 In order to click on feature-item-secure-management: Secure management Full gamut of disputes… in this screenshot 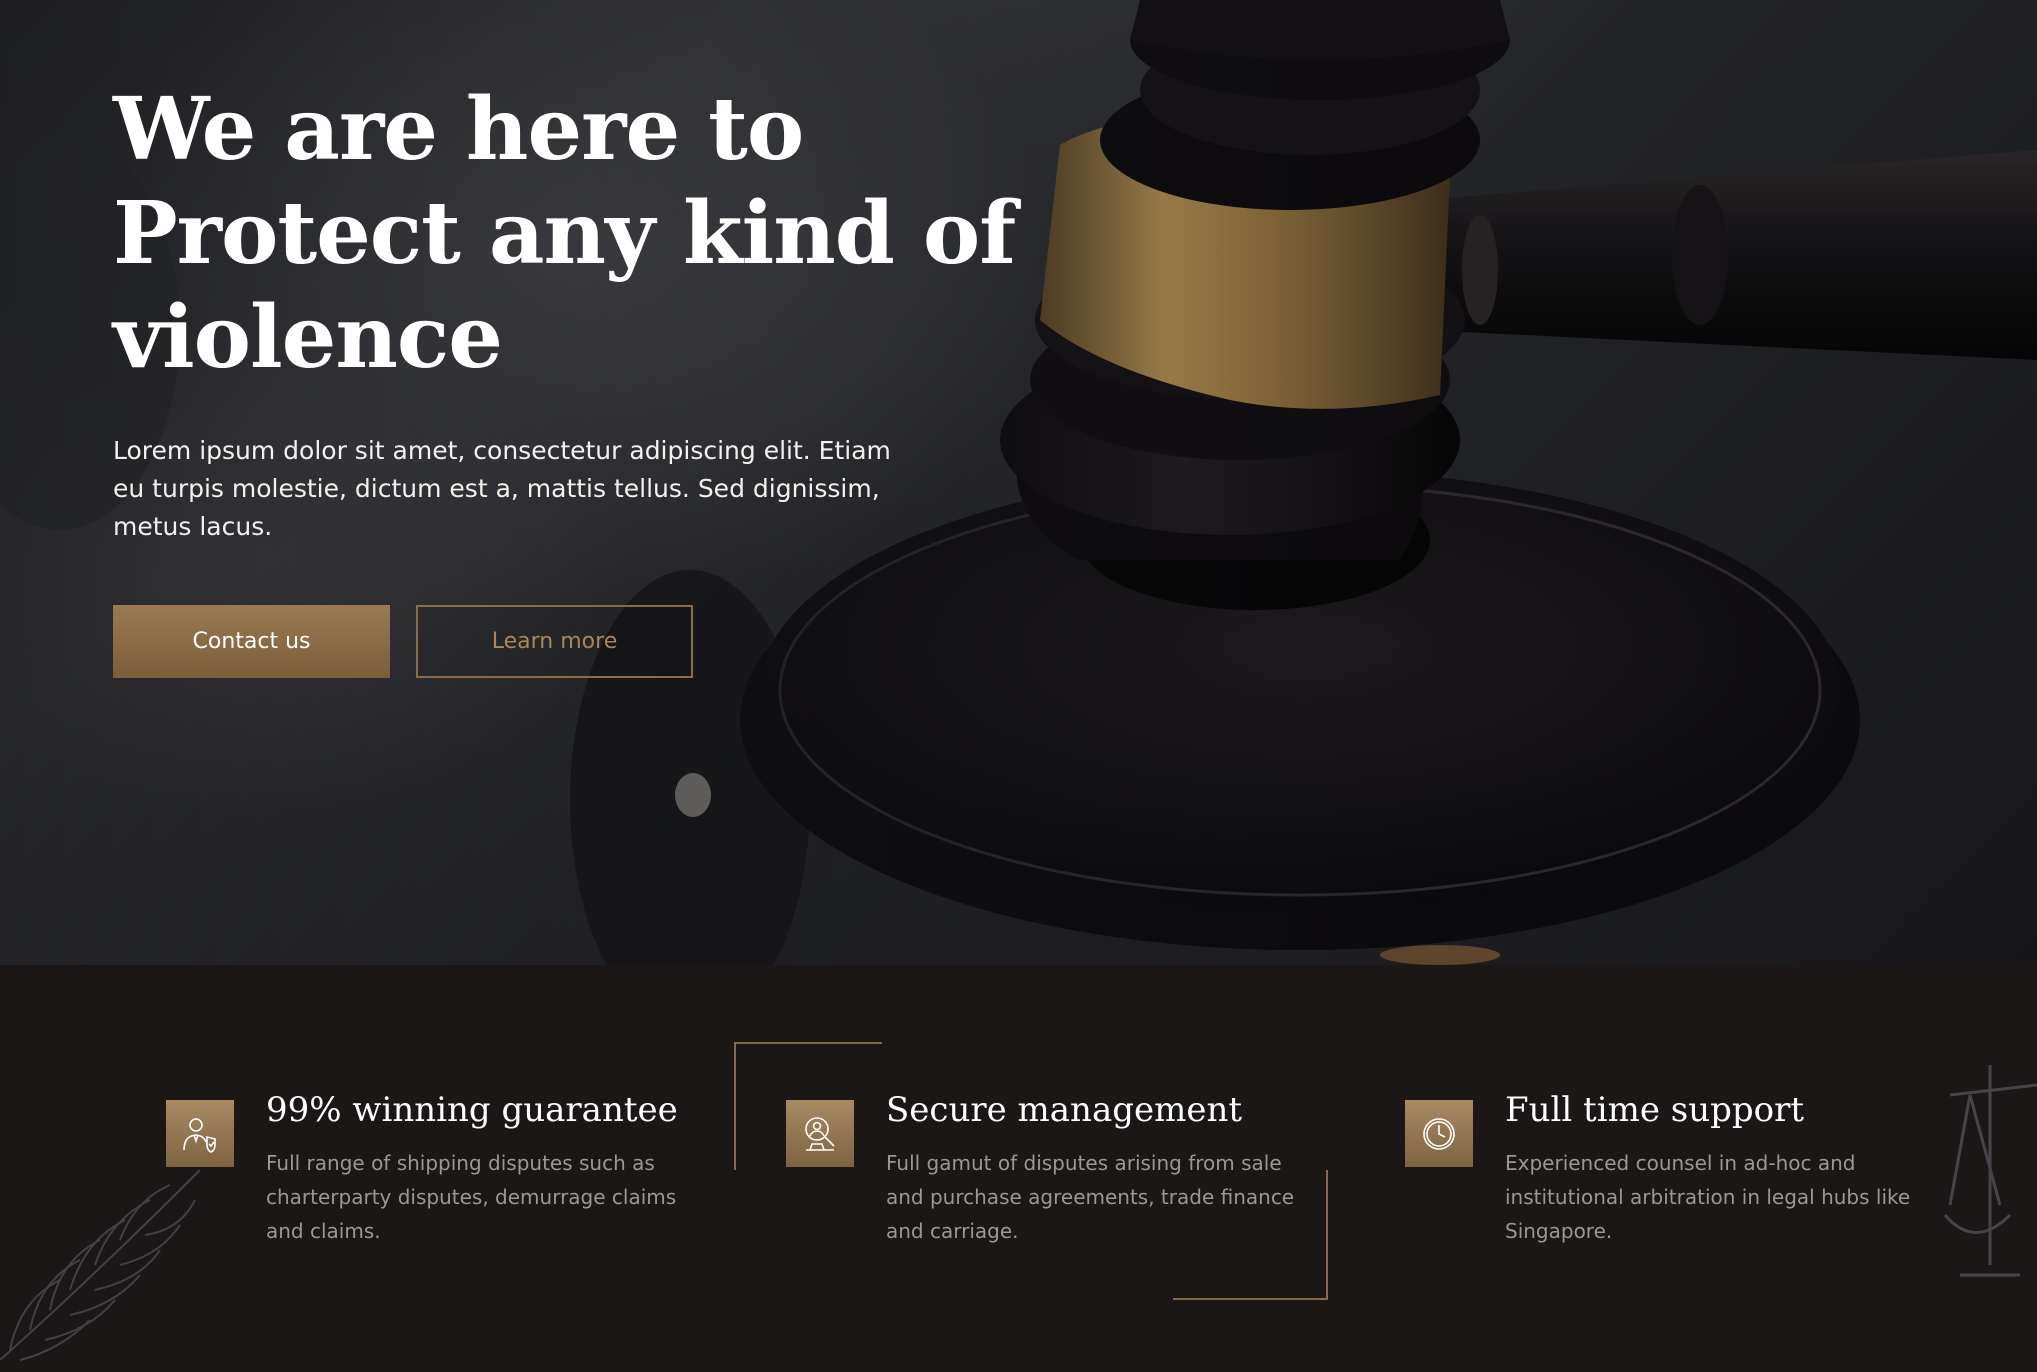, I will do `click(1046, 1173)`.